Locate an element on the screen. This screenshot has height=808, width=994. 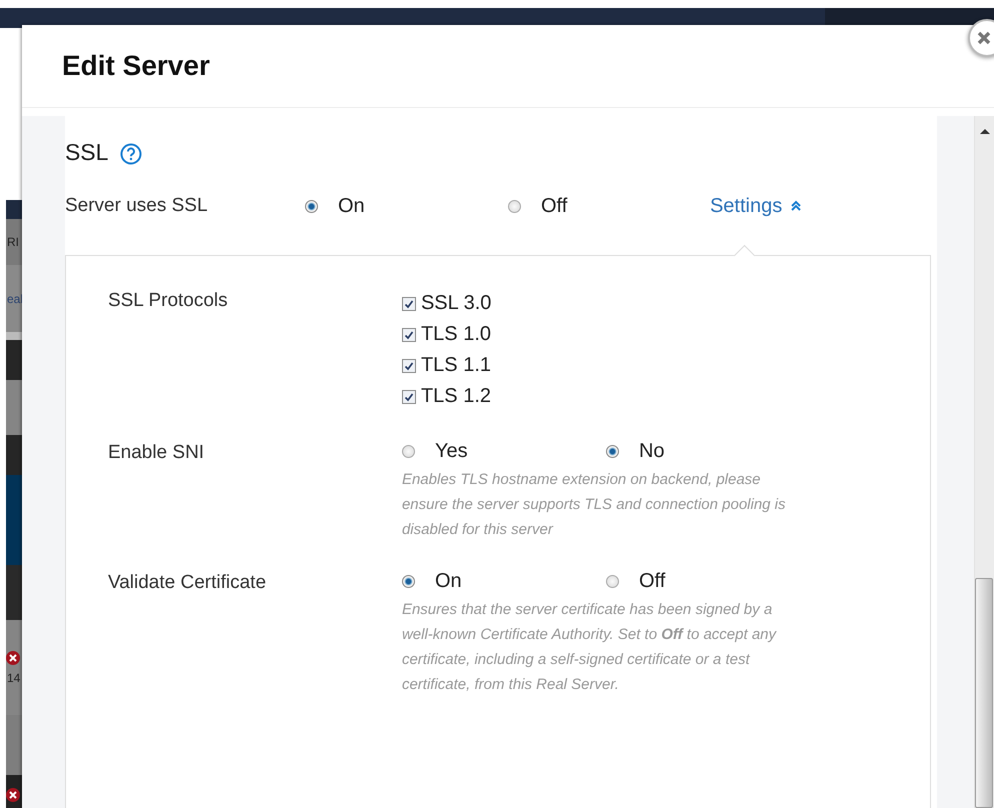
help-icon is located at coordinates (131, 154).